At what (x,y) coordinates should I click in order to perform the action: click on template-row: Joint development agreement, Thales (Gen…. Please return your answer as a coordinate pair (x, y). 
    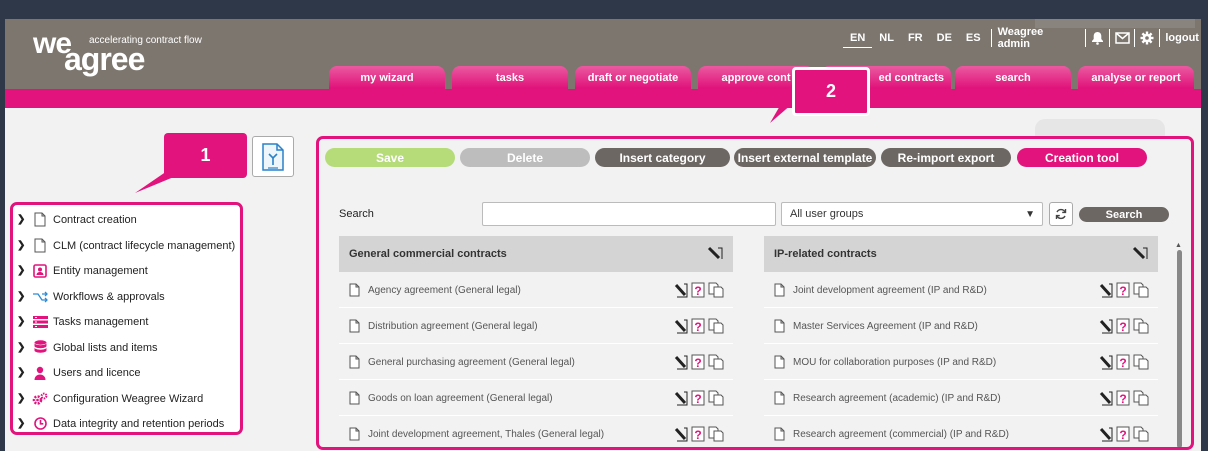
    Looking at the image, I should click on (536, 431).